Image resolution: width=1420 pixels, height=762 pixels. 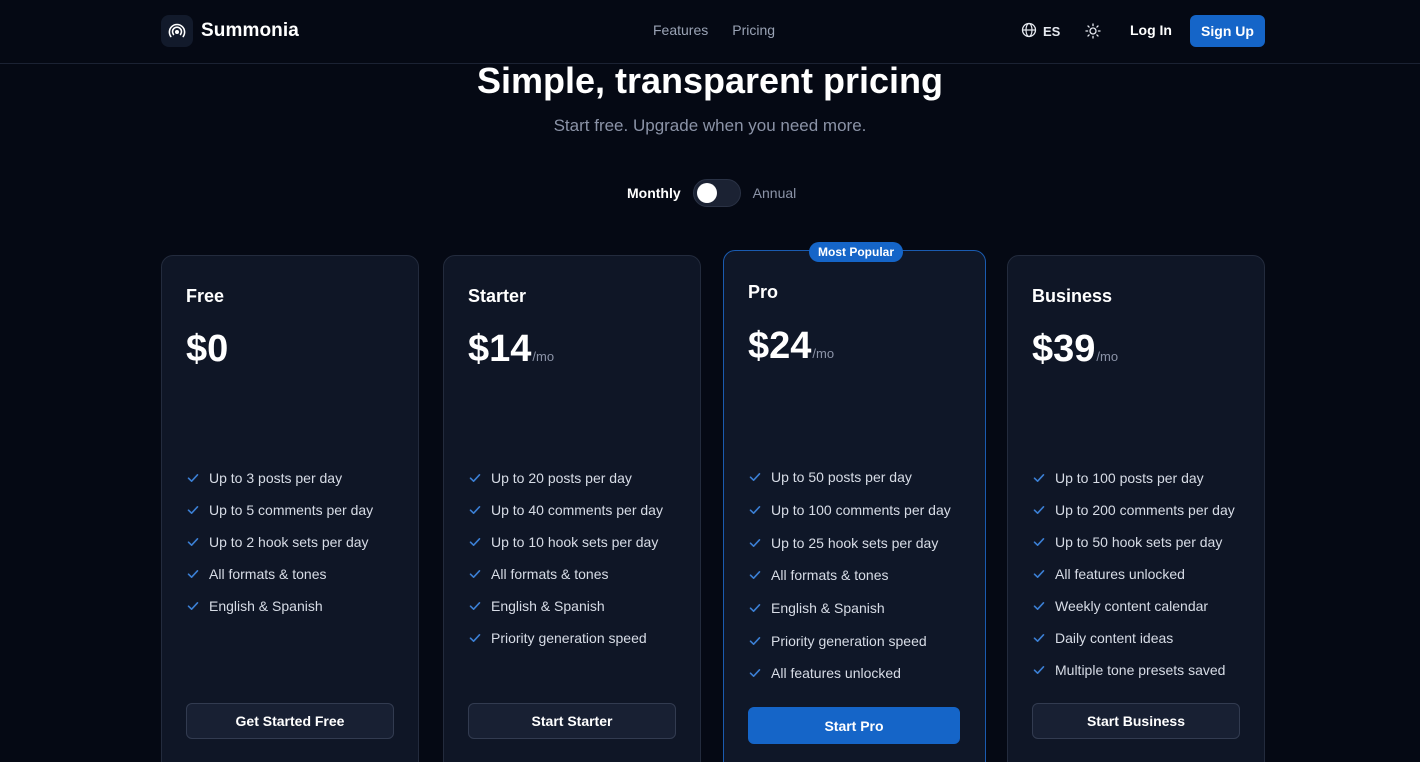 What do you see at coordinates (1145, 510) in the screenshot?
I see `feature-text: Up to 200 comments per day` at bounding box center [1145, 510].